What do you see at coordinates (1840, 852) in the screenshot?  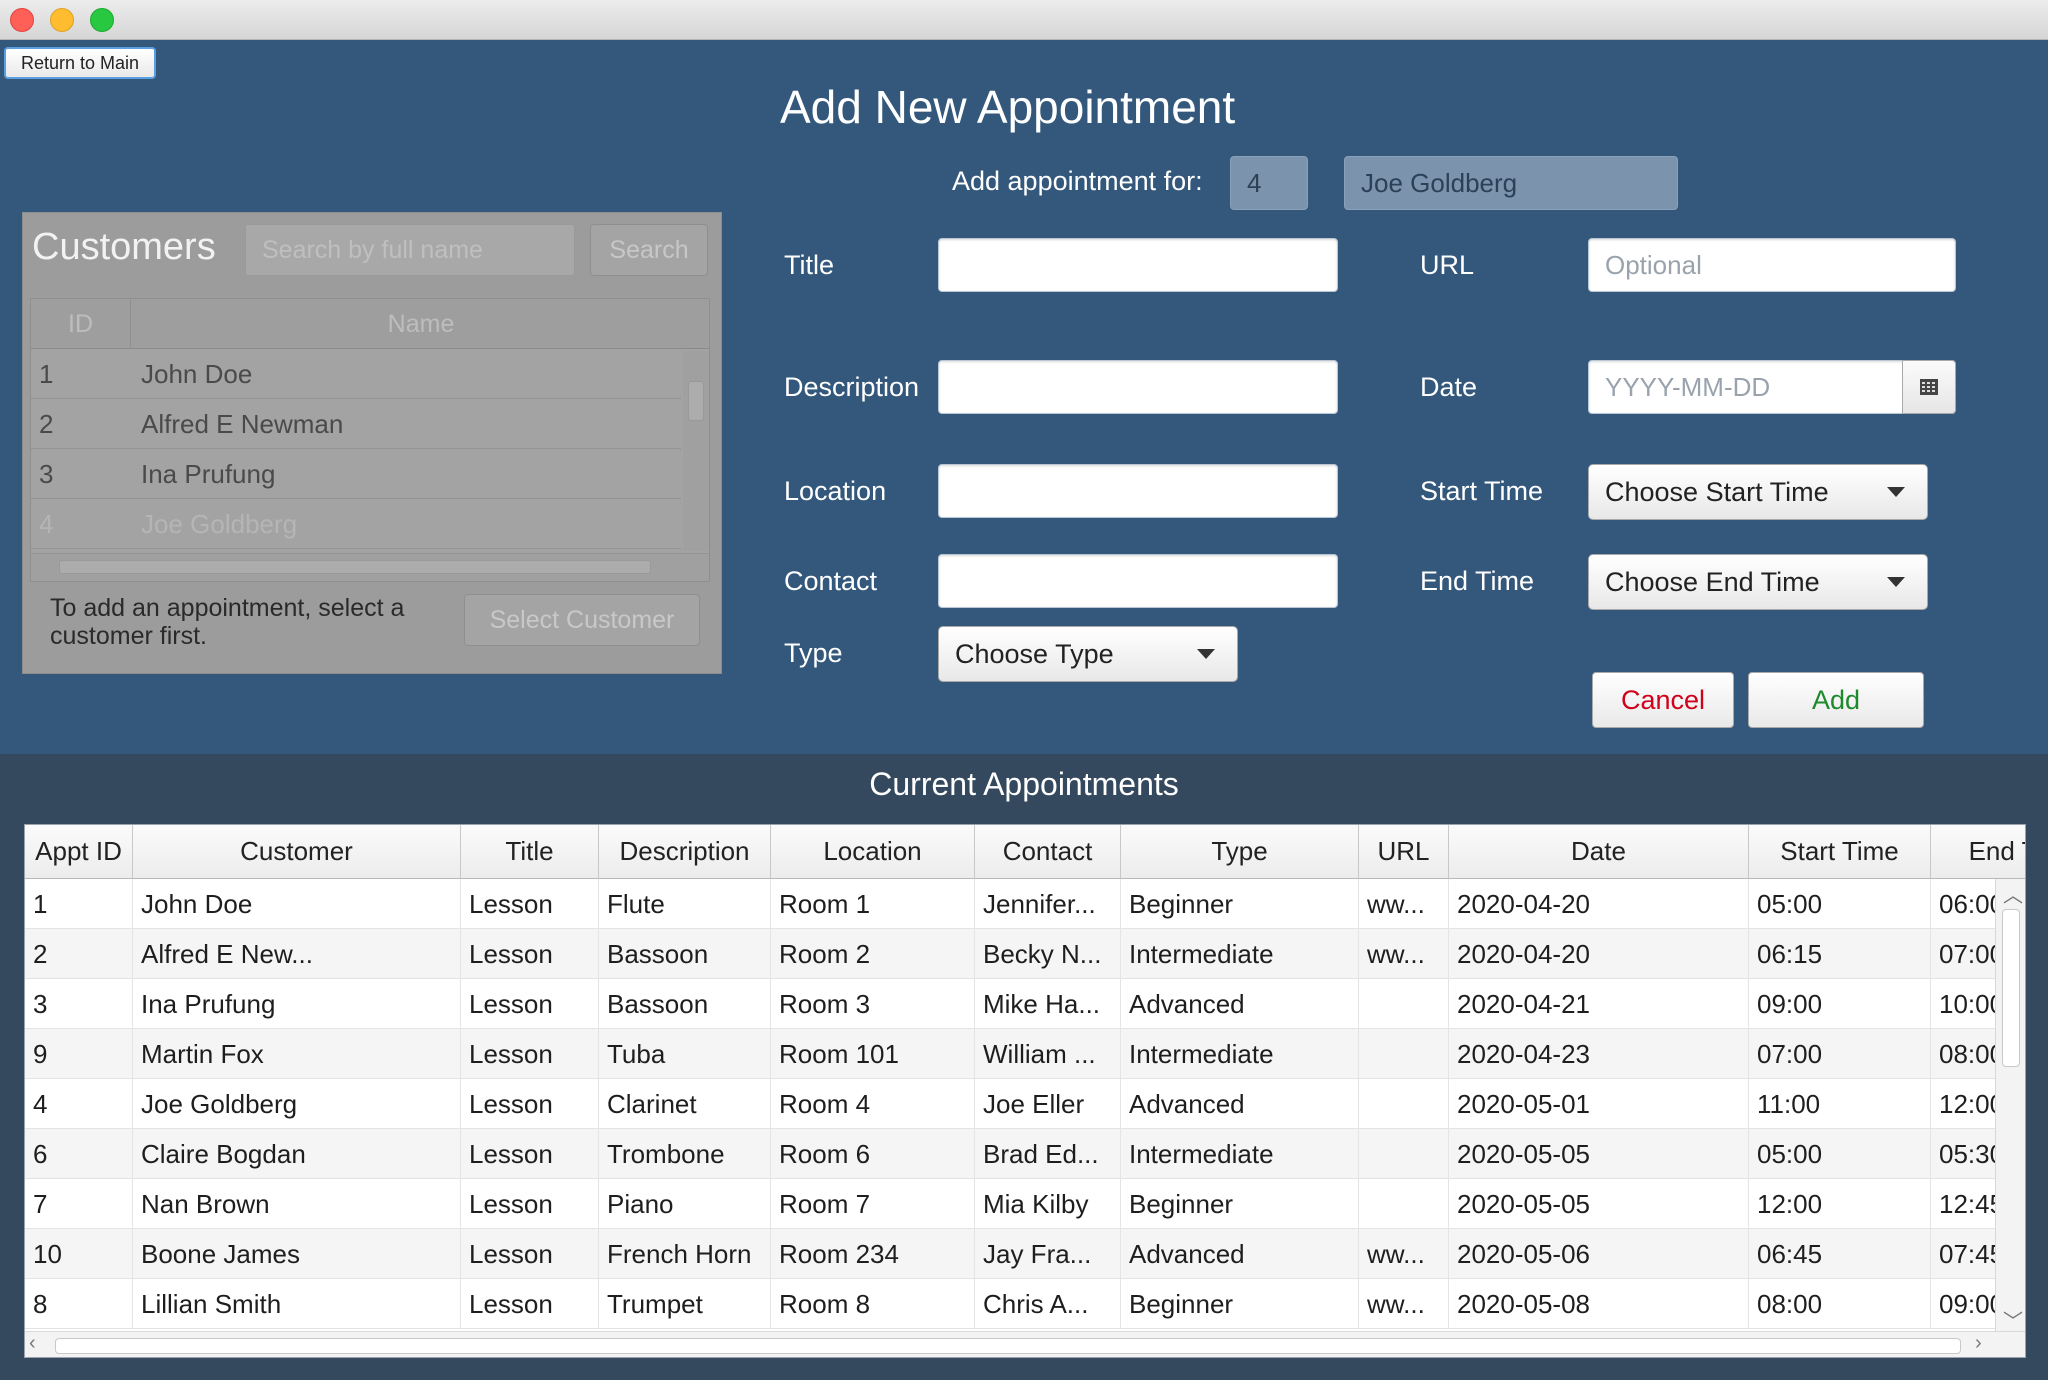 I see `column-header-start-time: Start Time` at bounding box center [1840, 852].